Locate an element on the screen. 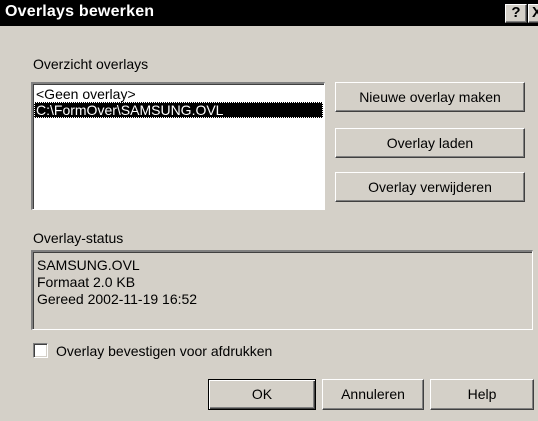 The width and height of the screenshot is (538, 421). delete-overlay-button: Overlay verwijderen is located at coordinates (430, 187).